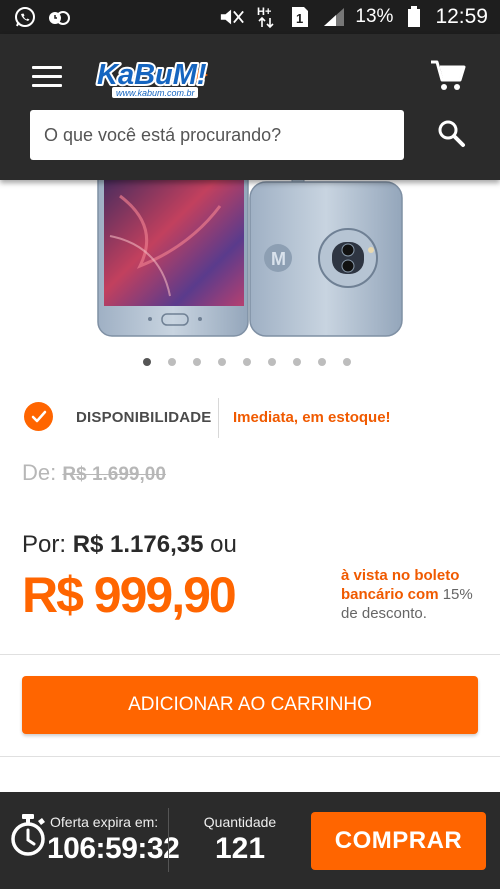 This screenshot has height=889, width=500. What do you see at coordinates (452, 134) in the screenshot?
I see `search-icon` at bounding box center [452, 134].